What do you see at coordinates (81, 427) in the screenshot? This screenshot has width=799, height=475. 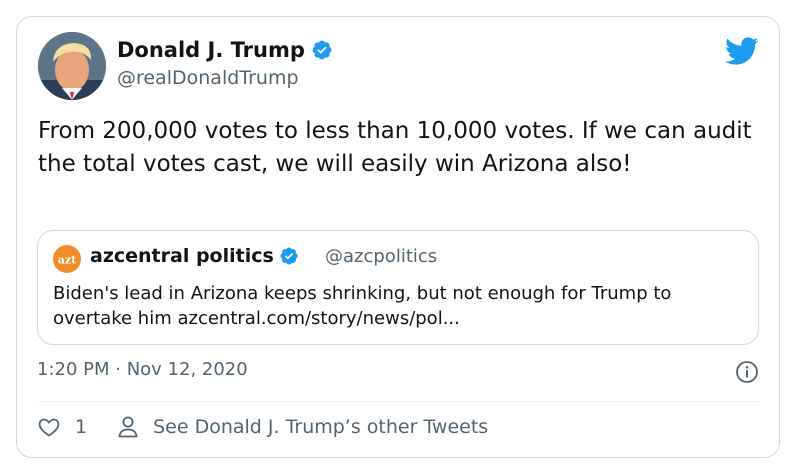 I see `like-count: 1` at bounding box center [81, 427].